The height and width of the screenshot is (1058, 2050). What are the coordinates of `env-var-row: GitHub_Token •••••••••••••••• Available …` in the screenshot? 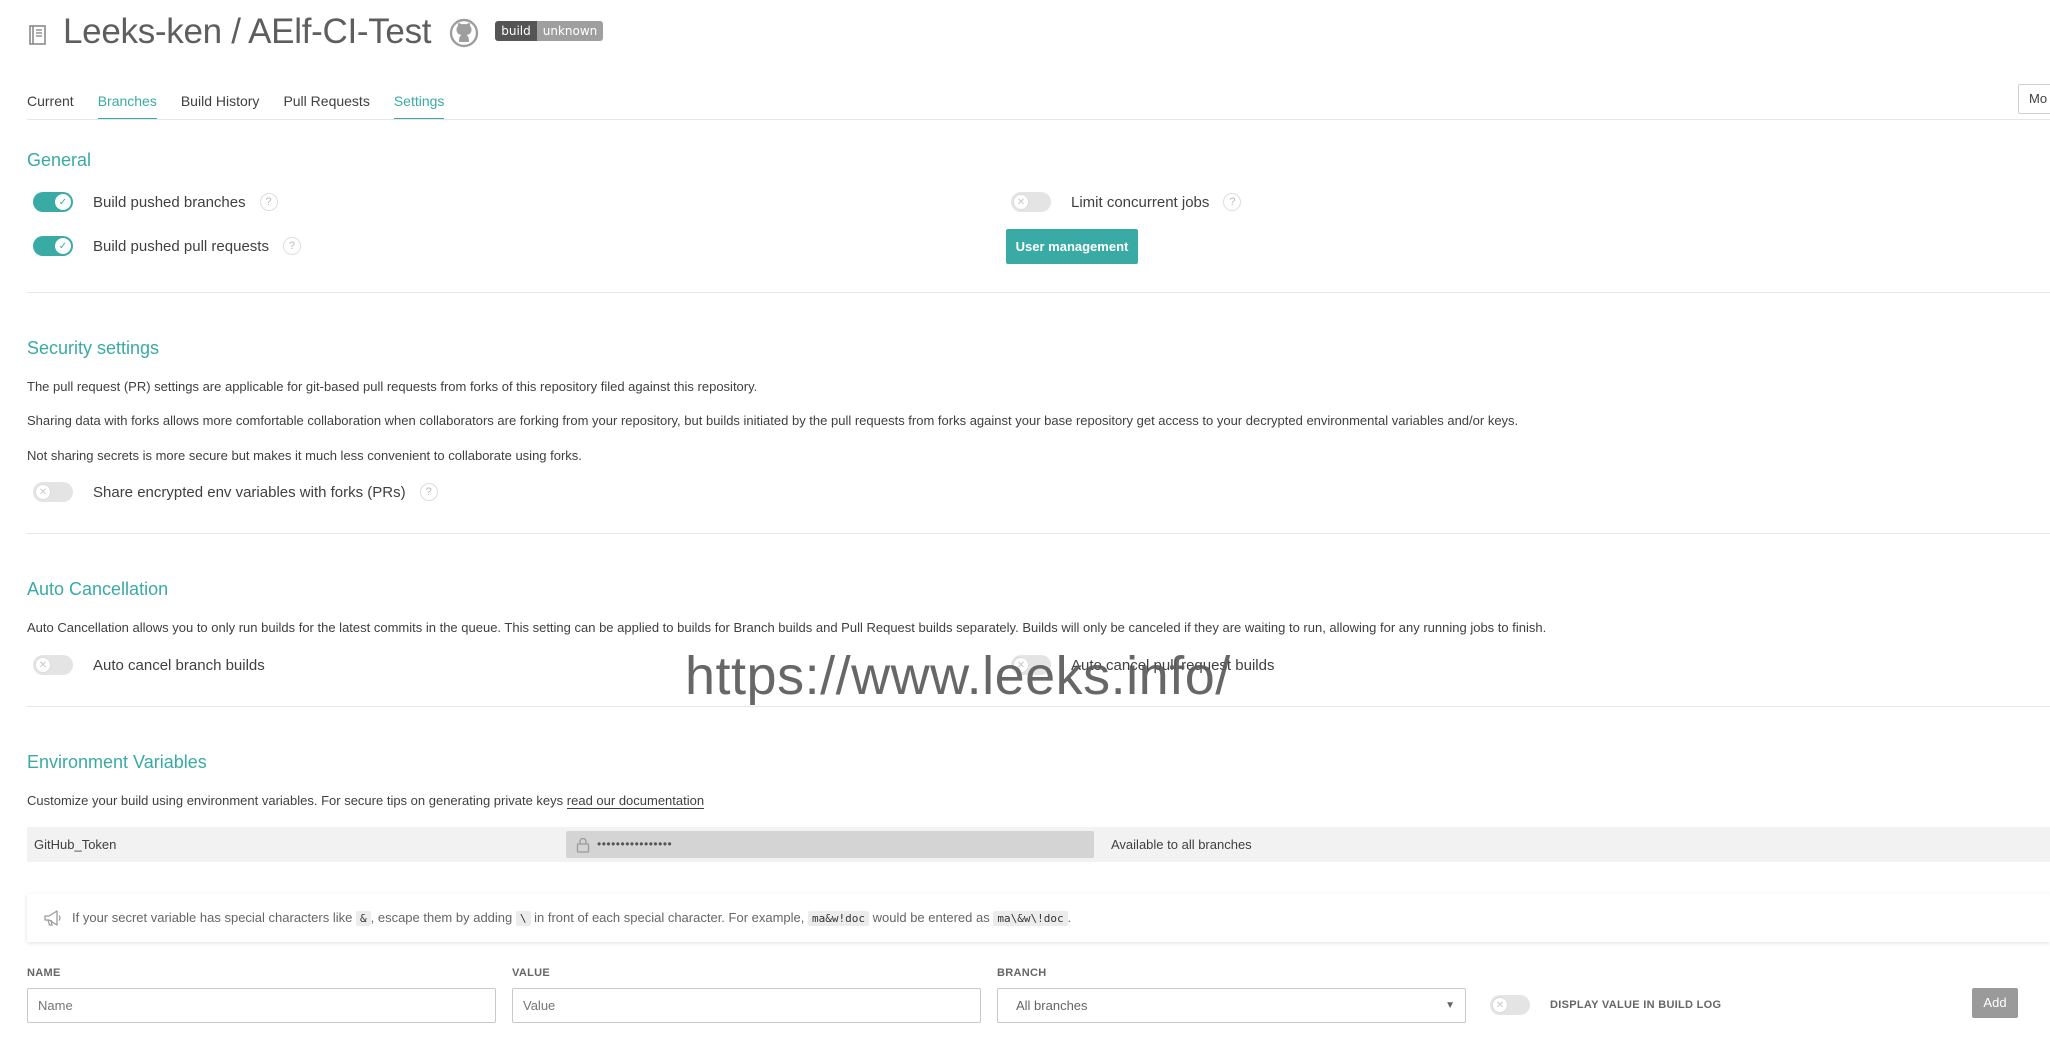 It's located at (1038, 844).